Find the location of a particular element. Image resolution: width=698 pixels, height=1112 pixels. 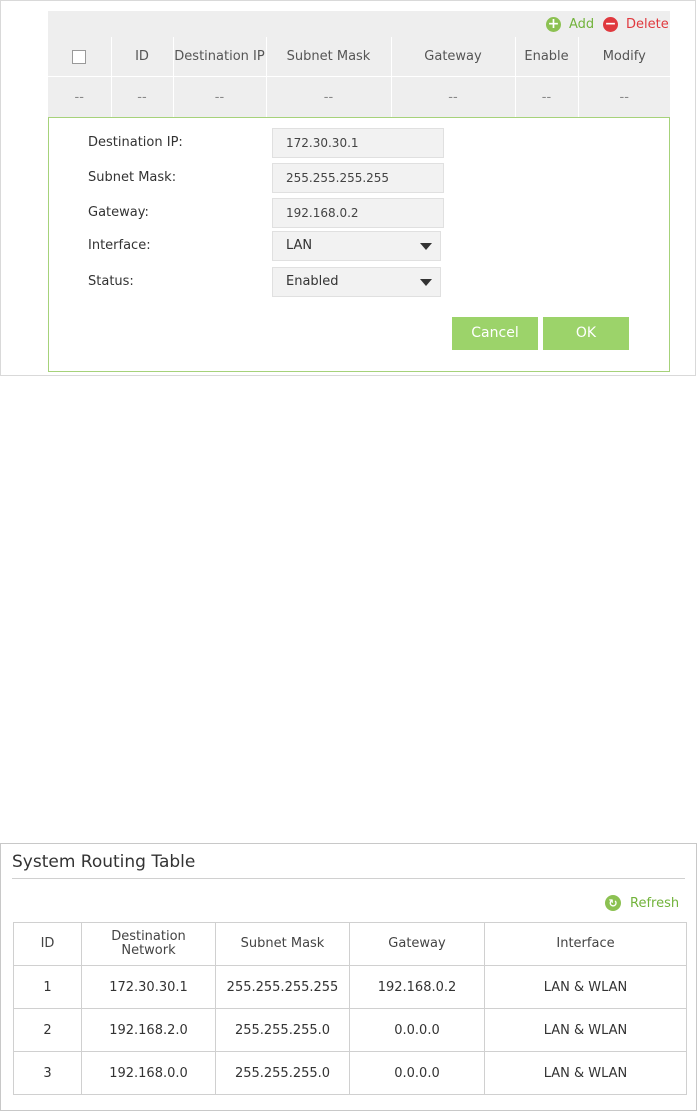

refresh-label: Refresh is located at coordinates (655, 903).